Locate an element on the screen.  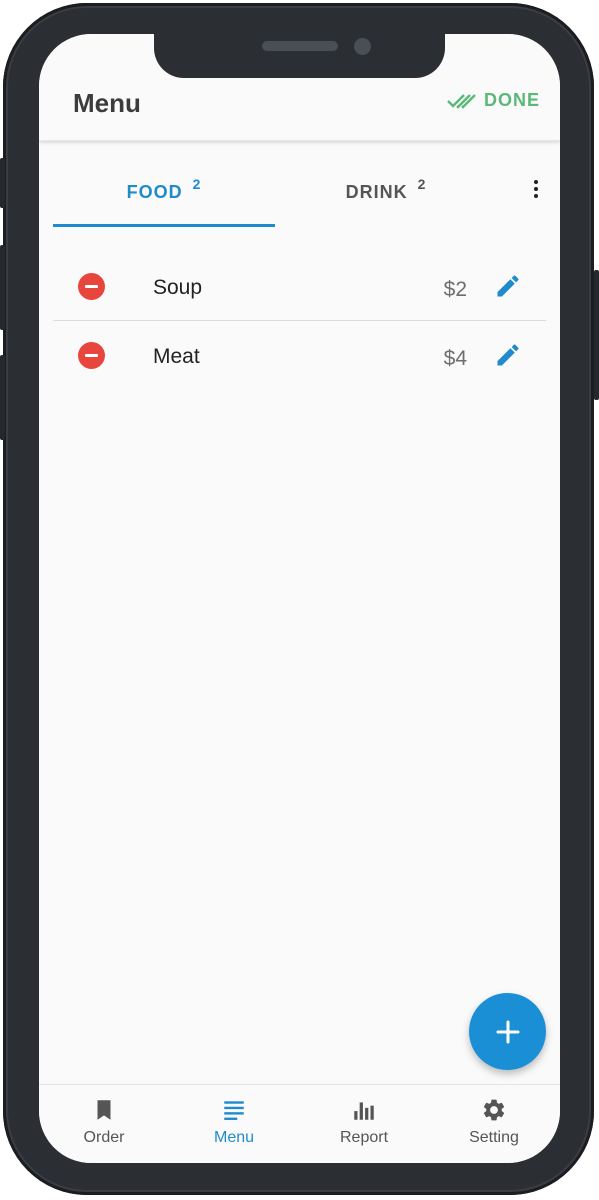
menu-lines-icon is located at coordinates (234, 1110).